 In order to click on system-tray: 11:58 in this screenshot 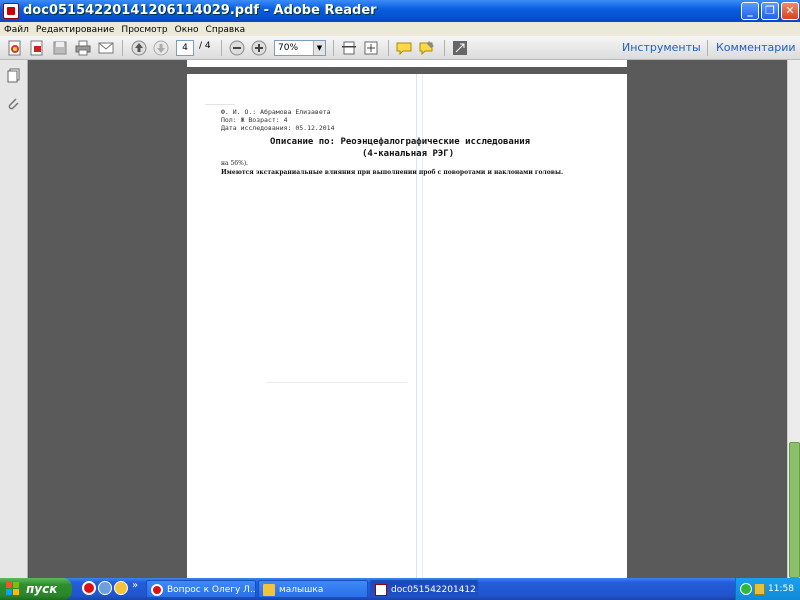, I will do `click(767, 589)`.